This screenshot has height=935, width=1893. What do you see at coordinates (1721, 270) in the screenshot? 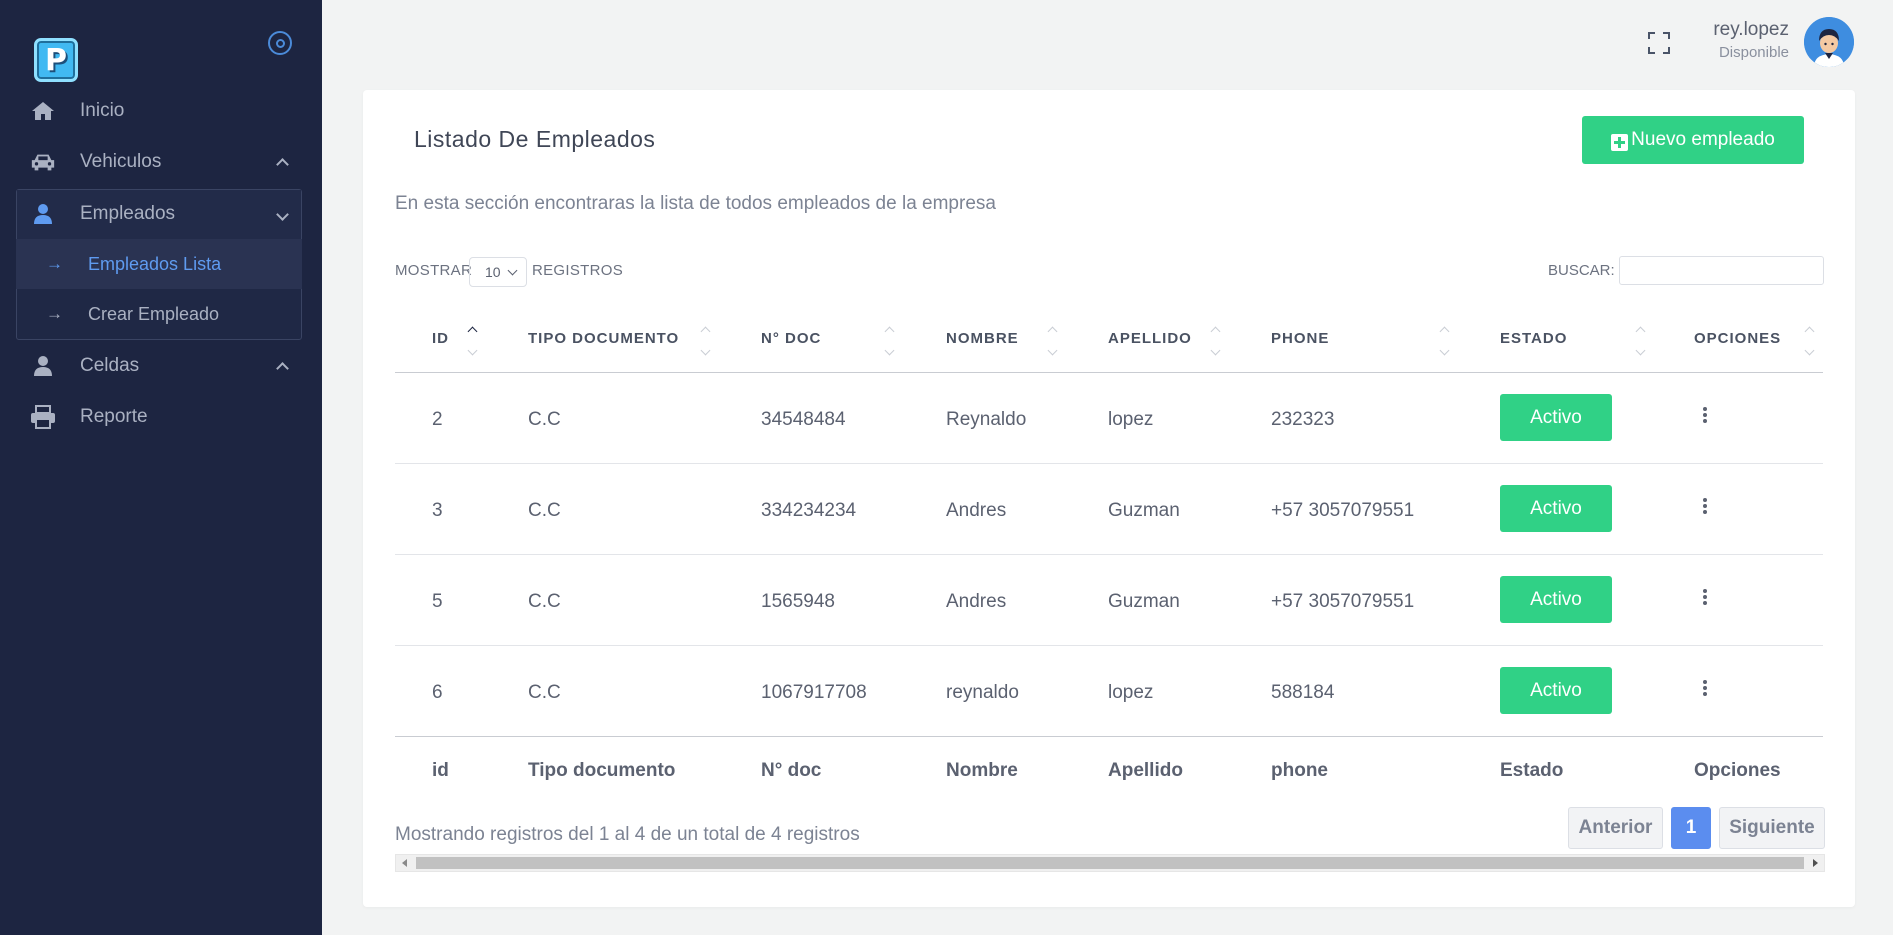
I see `search-input` at bounding box center [1721, 270].